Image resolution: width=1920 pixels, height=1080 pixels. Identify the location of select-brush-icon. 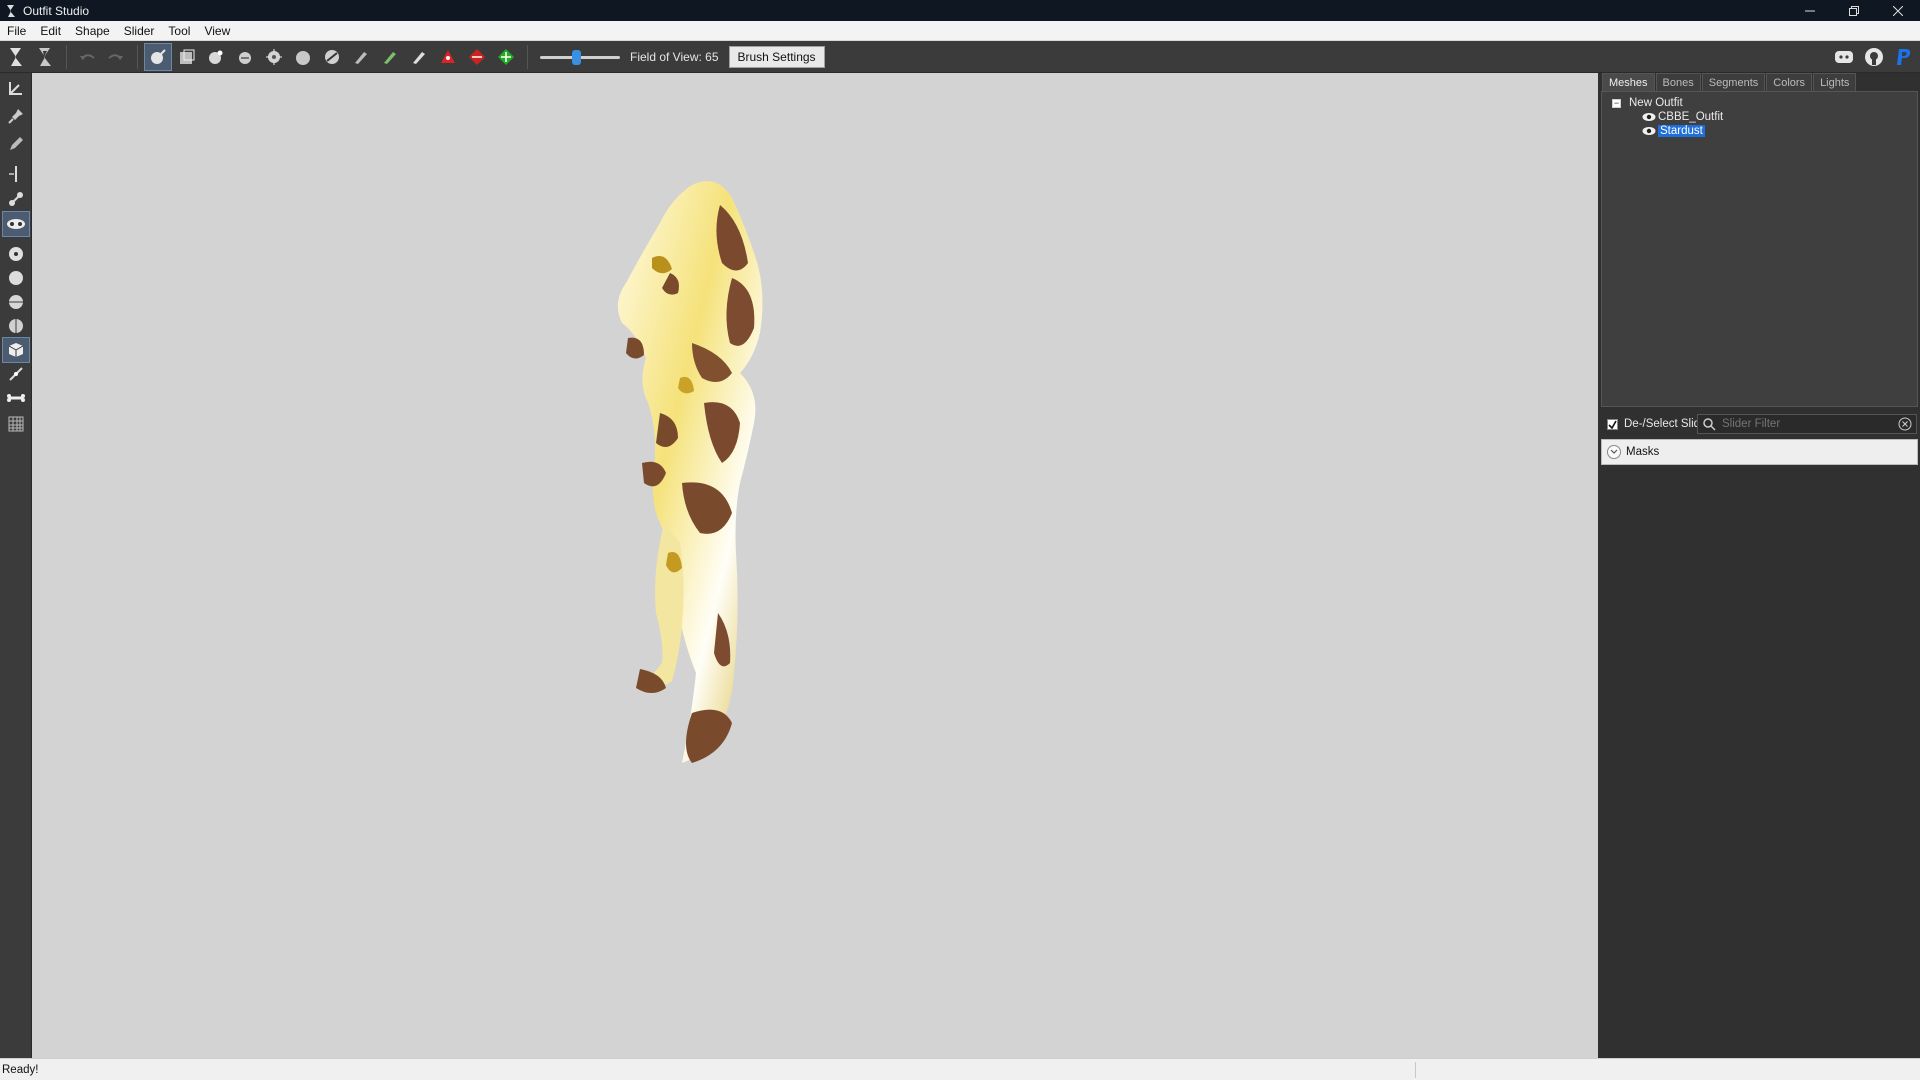
(158, 56).